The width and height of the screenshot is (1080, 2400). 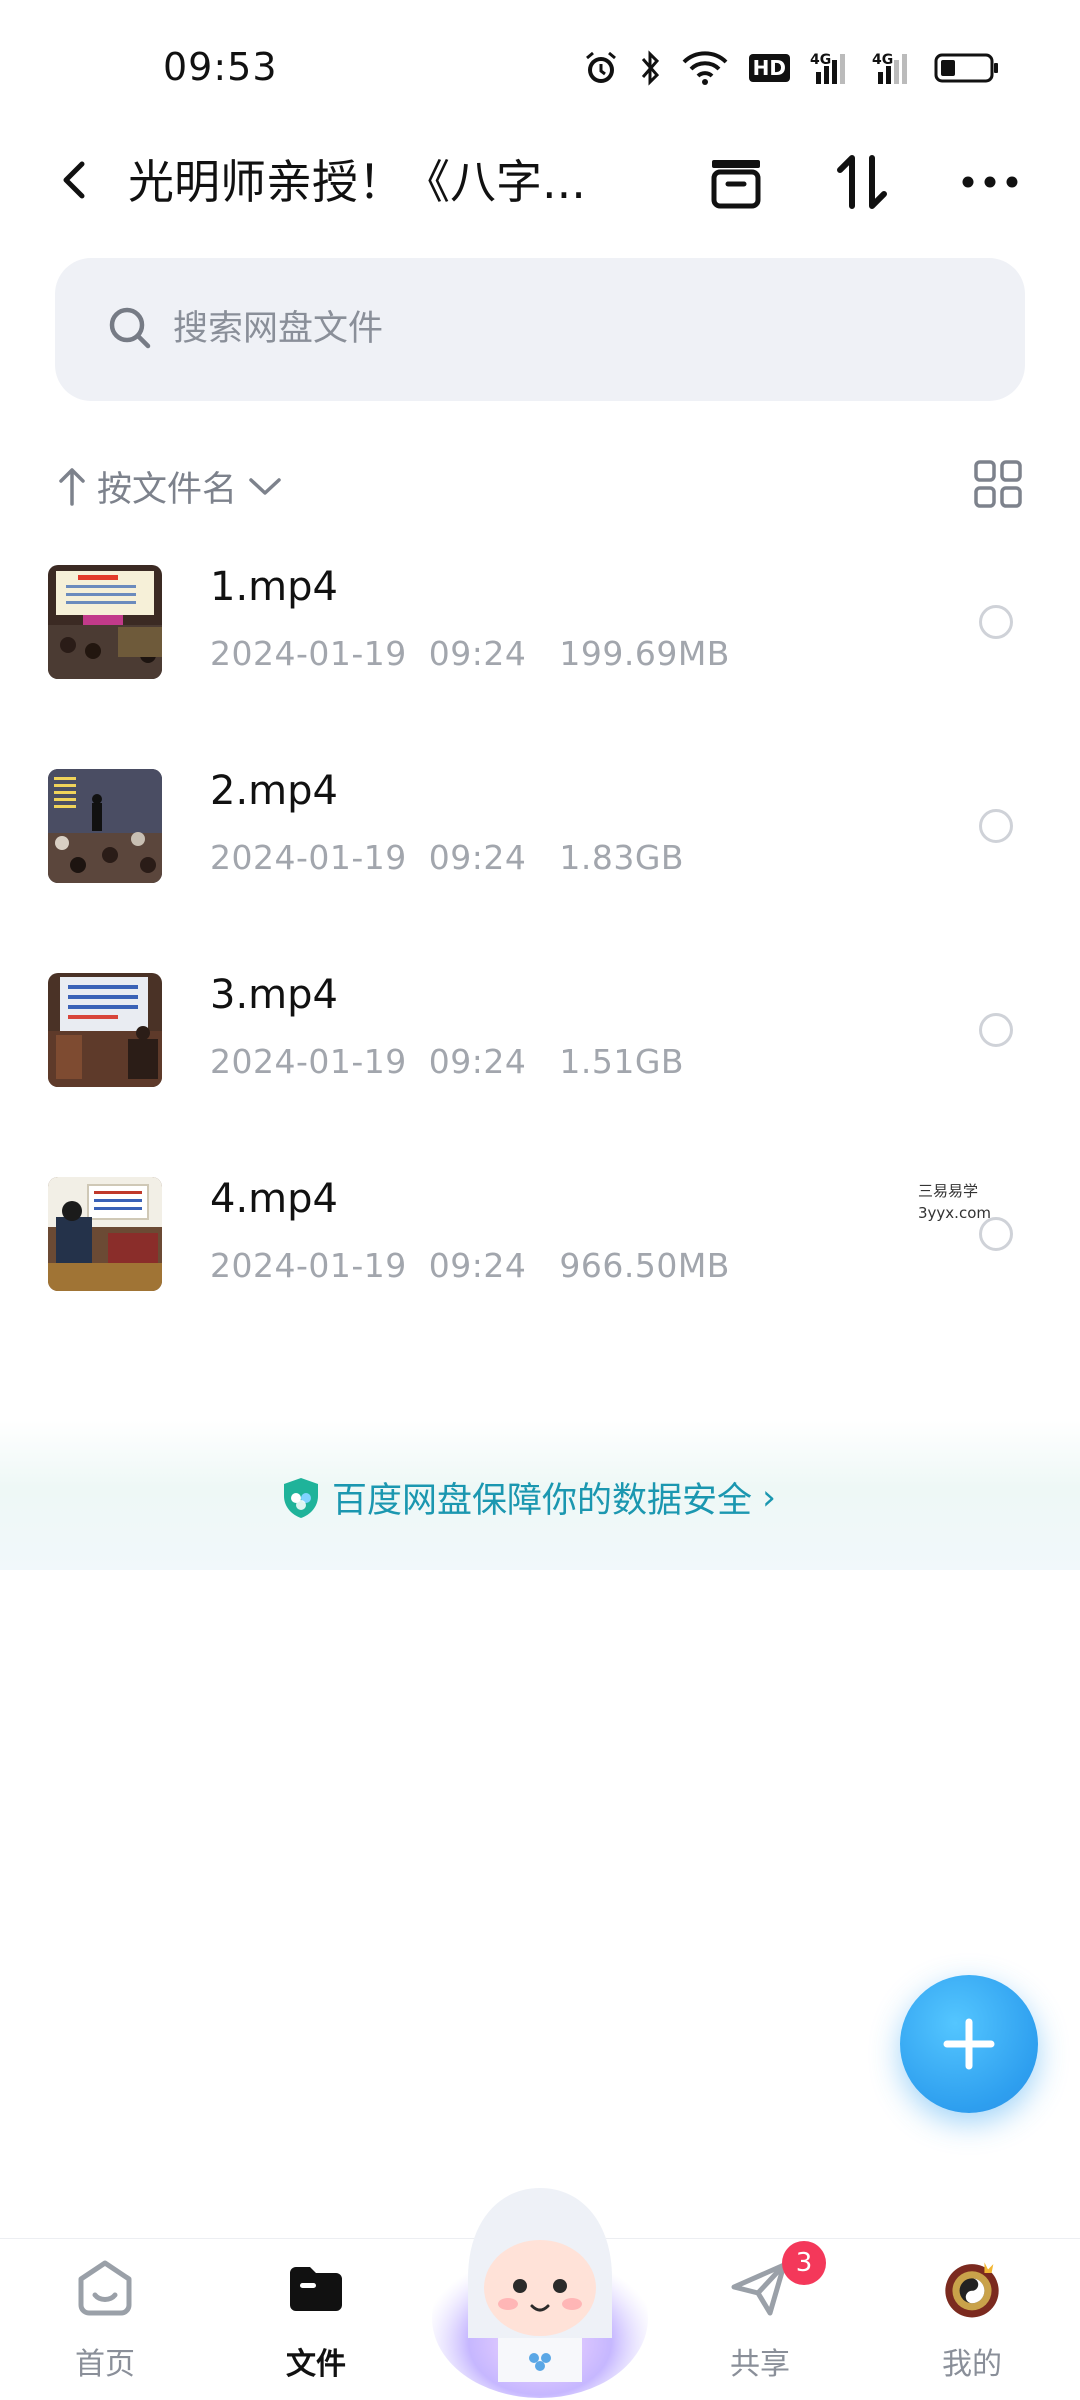 I want to click on plus-icon, so click(x=969, y=2044).